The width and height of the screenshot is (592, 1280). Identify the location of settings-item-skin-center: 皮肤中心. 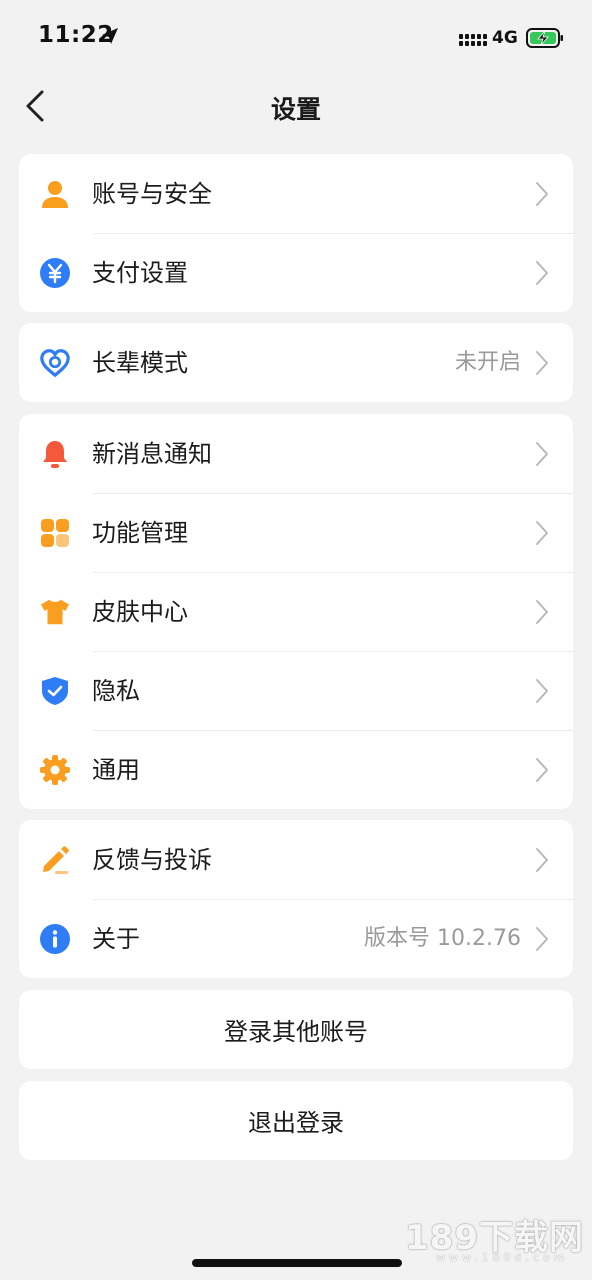
(296, 611).